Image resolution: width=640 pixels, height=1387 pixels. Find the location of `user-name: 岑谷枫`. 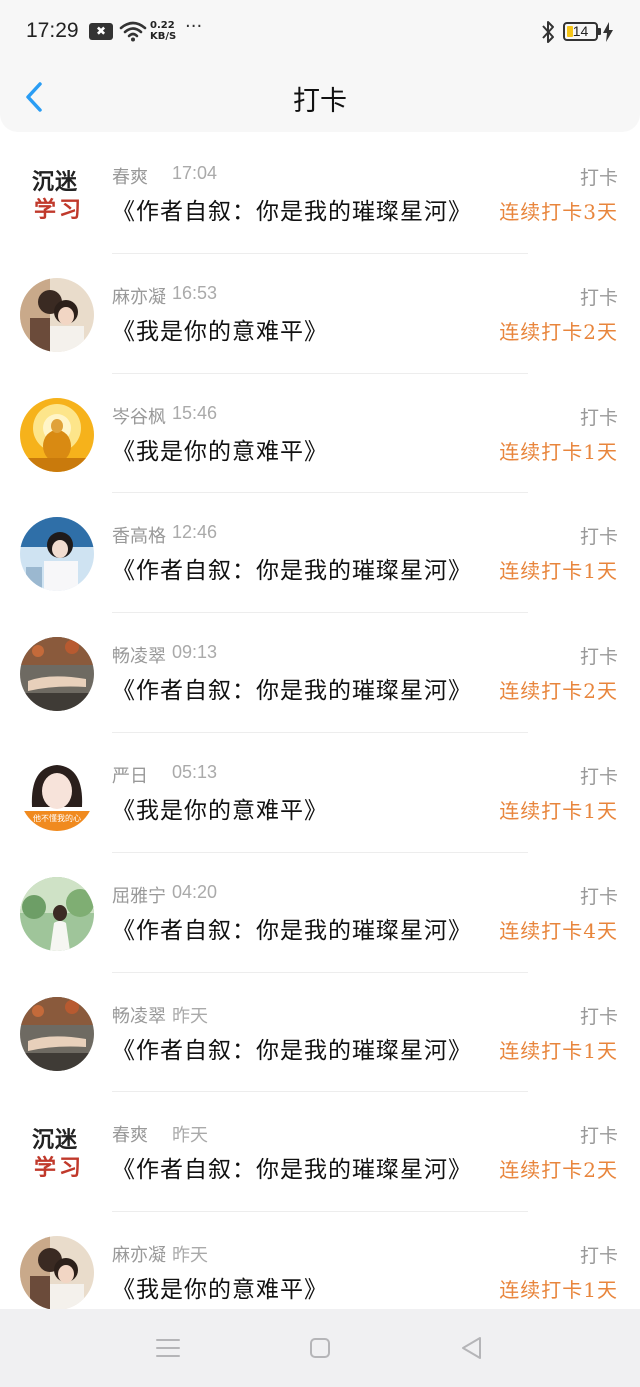

user-name: 岑谷枫 is located at coordinates (139, 417).